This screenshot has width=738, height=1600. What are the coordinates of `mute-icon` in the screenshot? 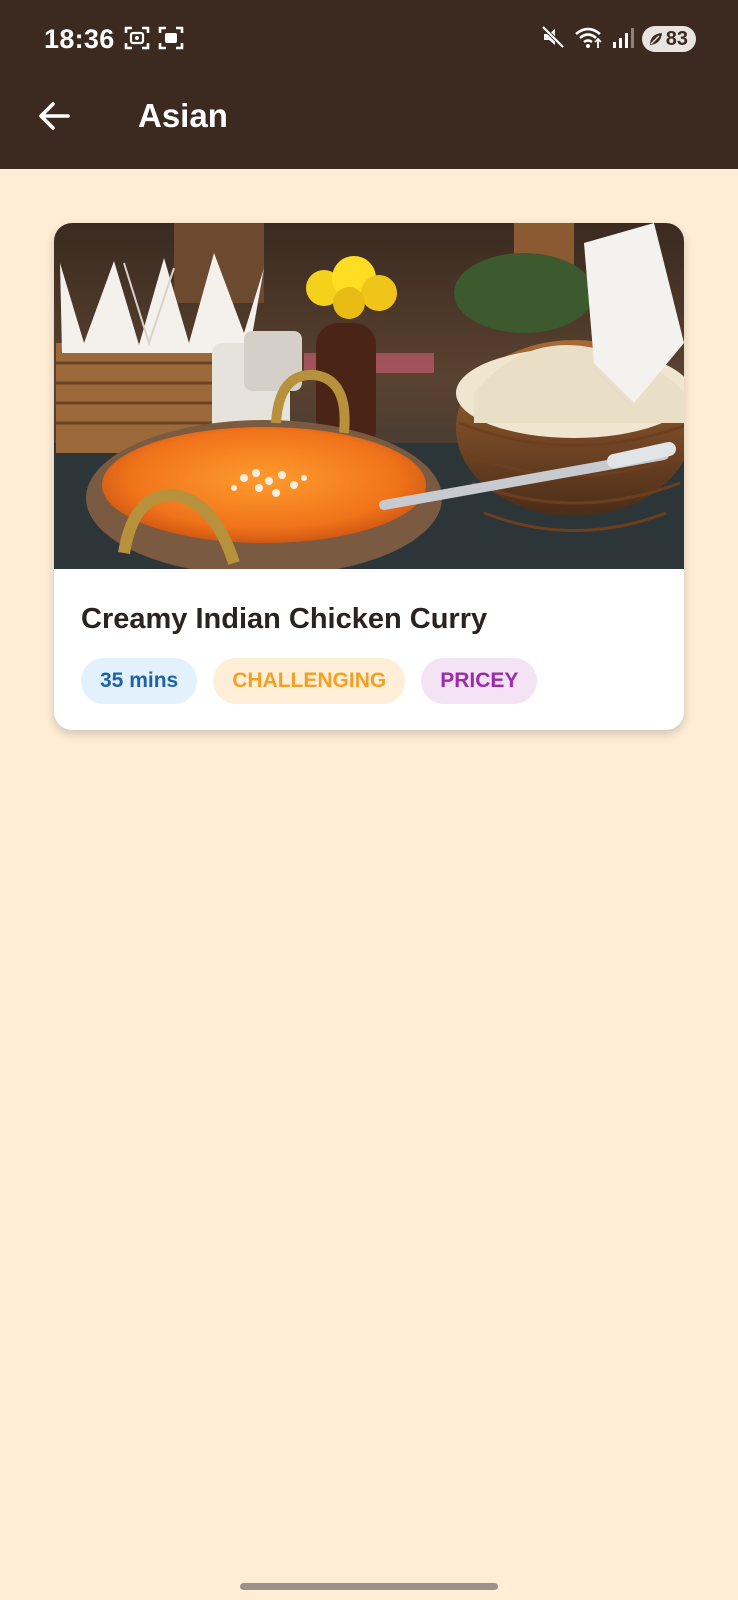 It's located at (553, 39).